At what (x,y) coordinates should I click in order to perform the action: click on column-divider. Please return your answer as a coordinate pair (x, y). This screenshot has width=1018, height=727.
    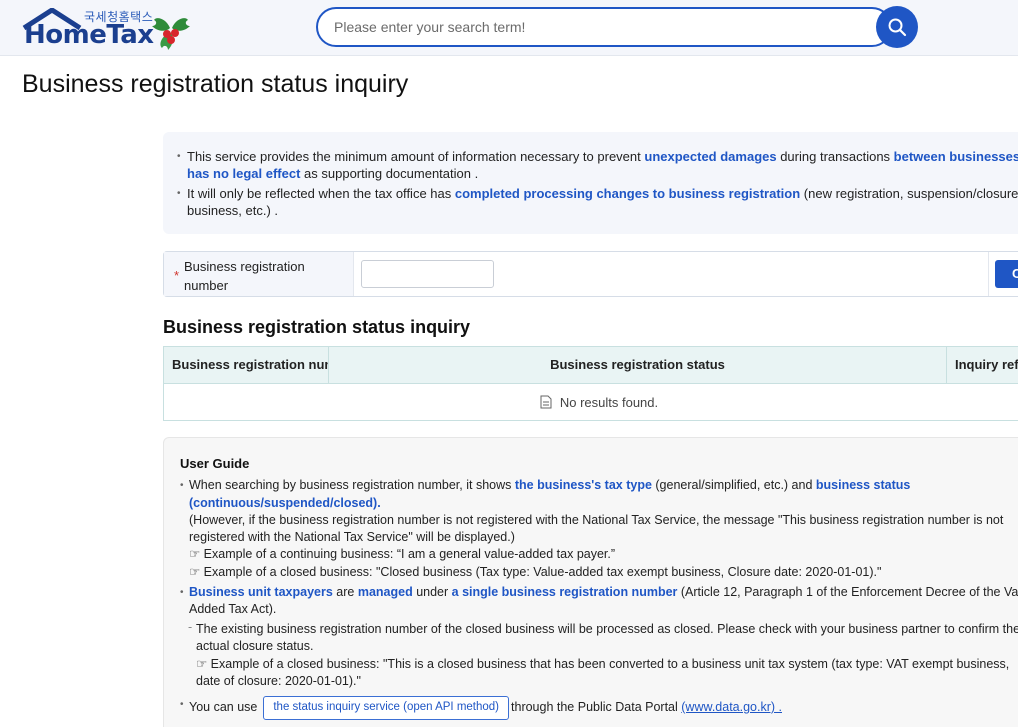
    Looking at the image, I should click on (946, 365).